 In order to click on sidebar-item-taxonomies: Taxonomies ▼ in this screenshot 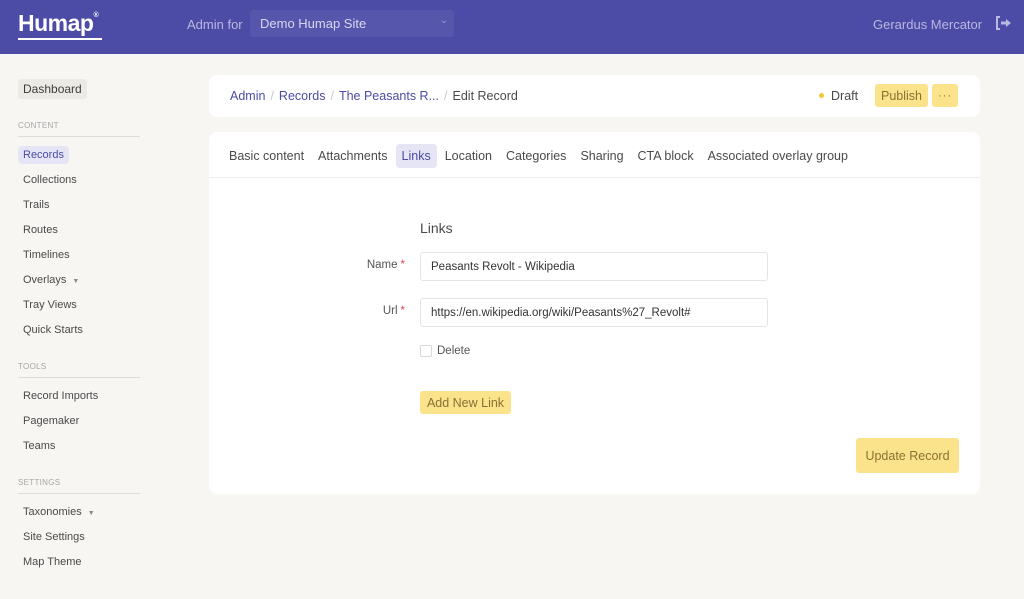, I will do `click(59, 512)`.